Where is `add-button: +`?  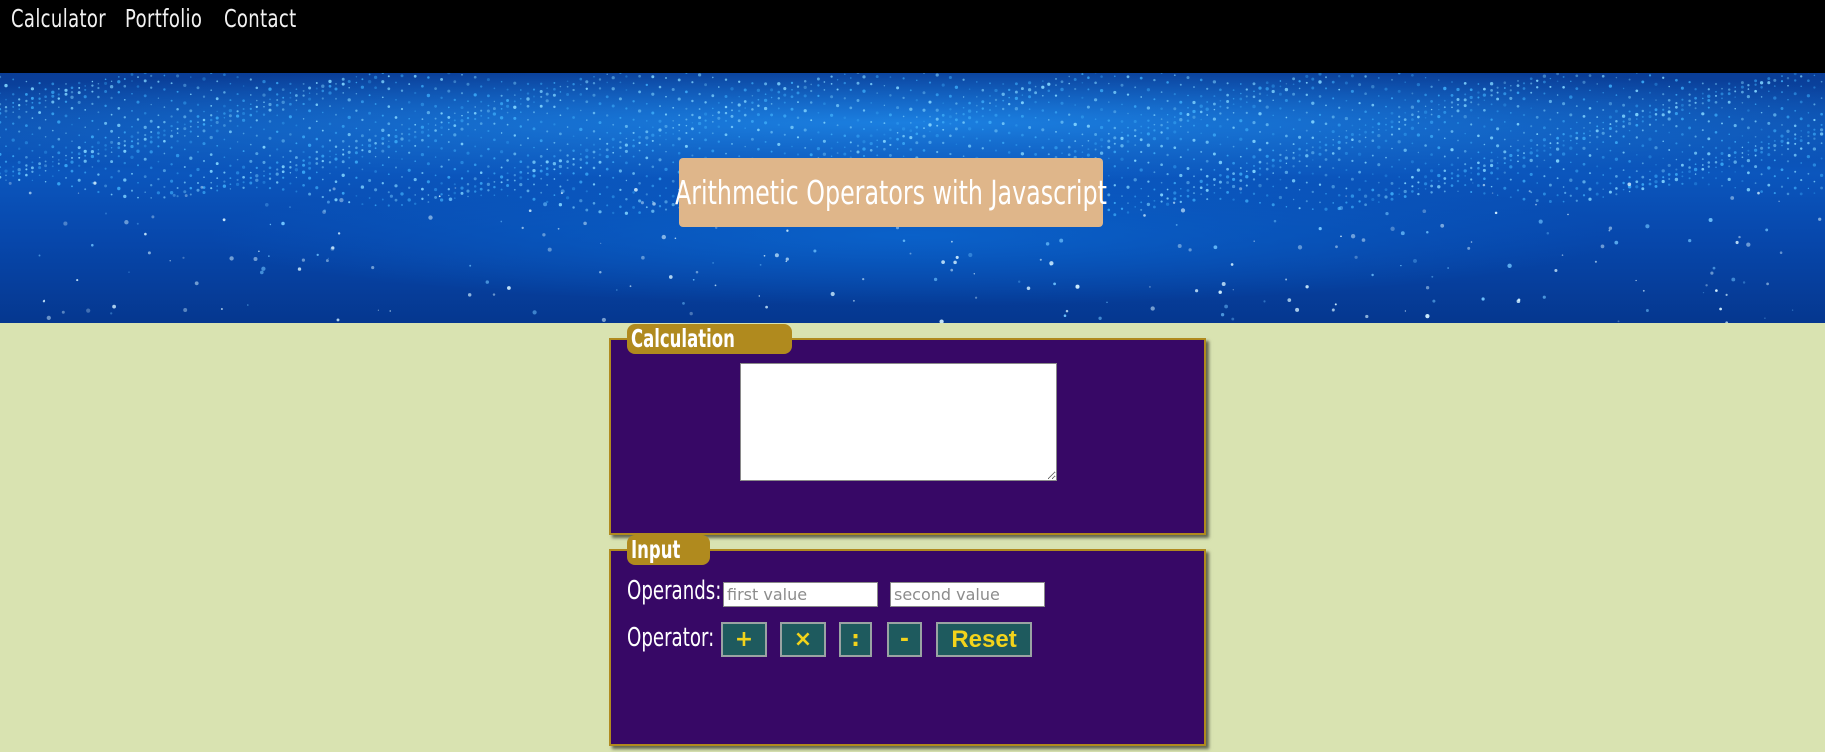 add-button: + is located at coordinates (744, 639).